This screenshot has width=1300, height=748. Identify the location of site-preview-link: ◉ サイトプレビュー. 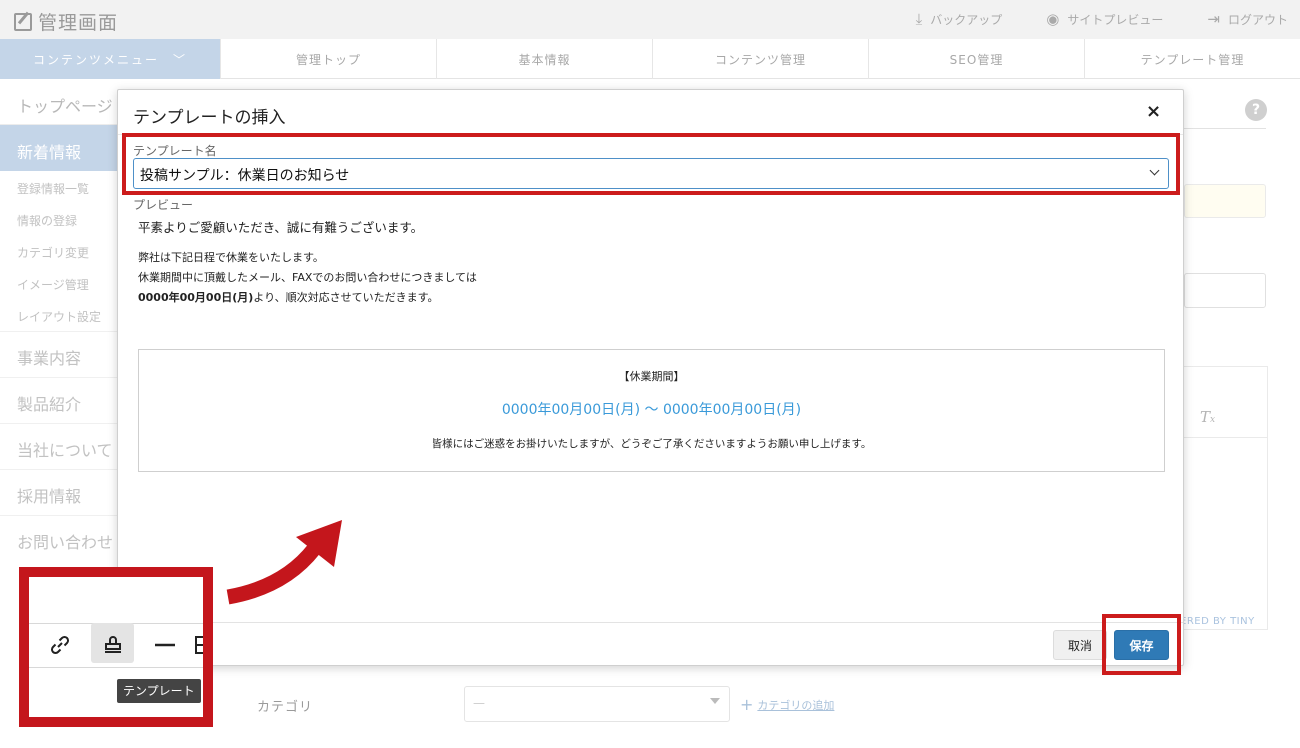
(1104, 19).